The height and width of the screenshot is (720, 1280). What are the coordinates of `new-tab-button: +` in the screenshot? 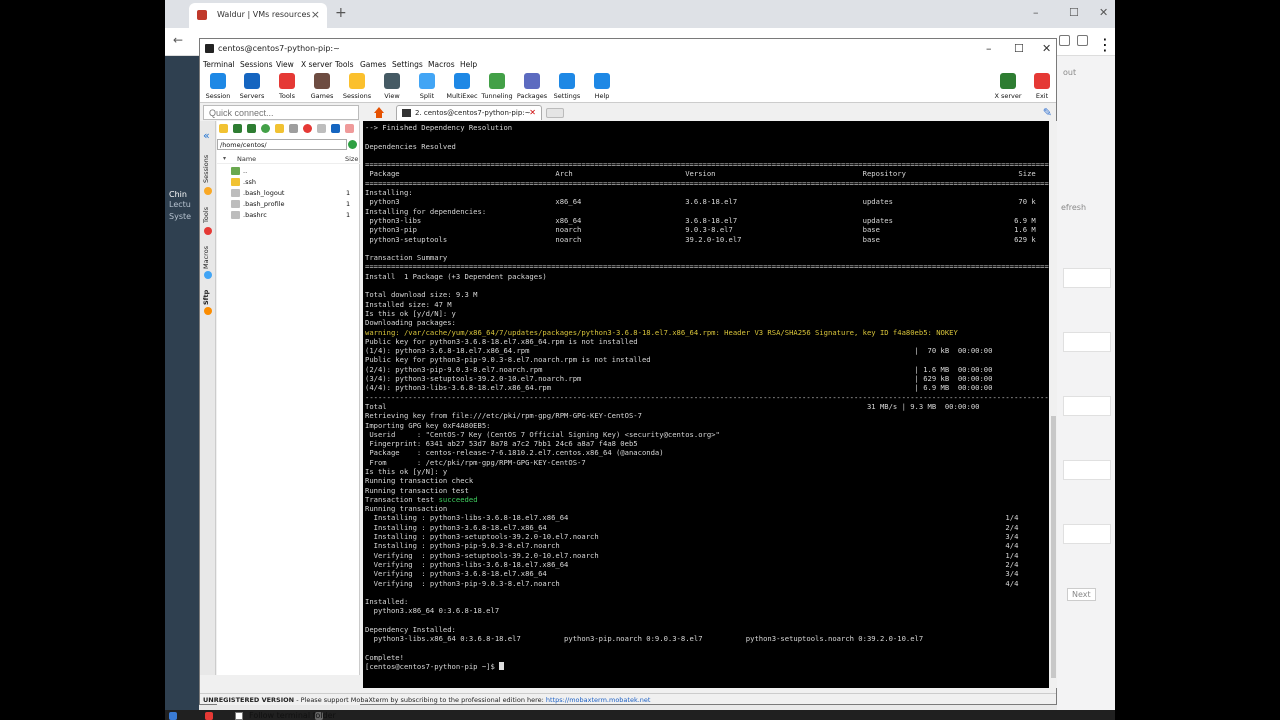 It's located at (341, 13).